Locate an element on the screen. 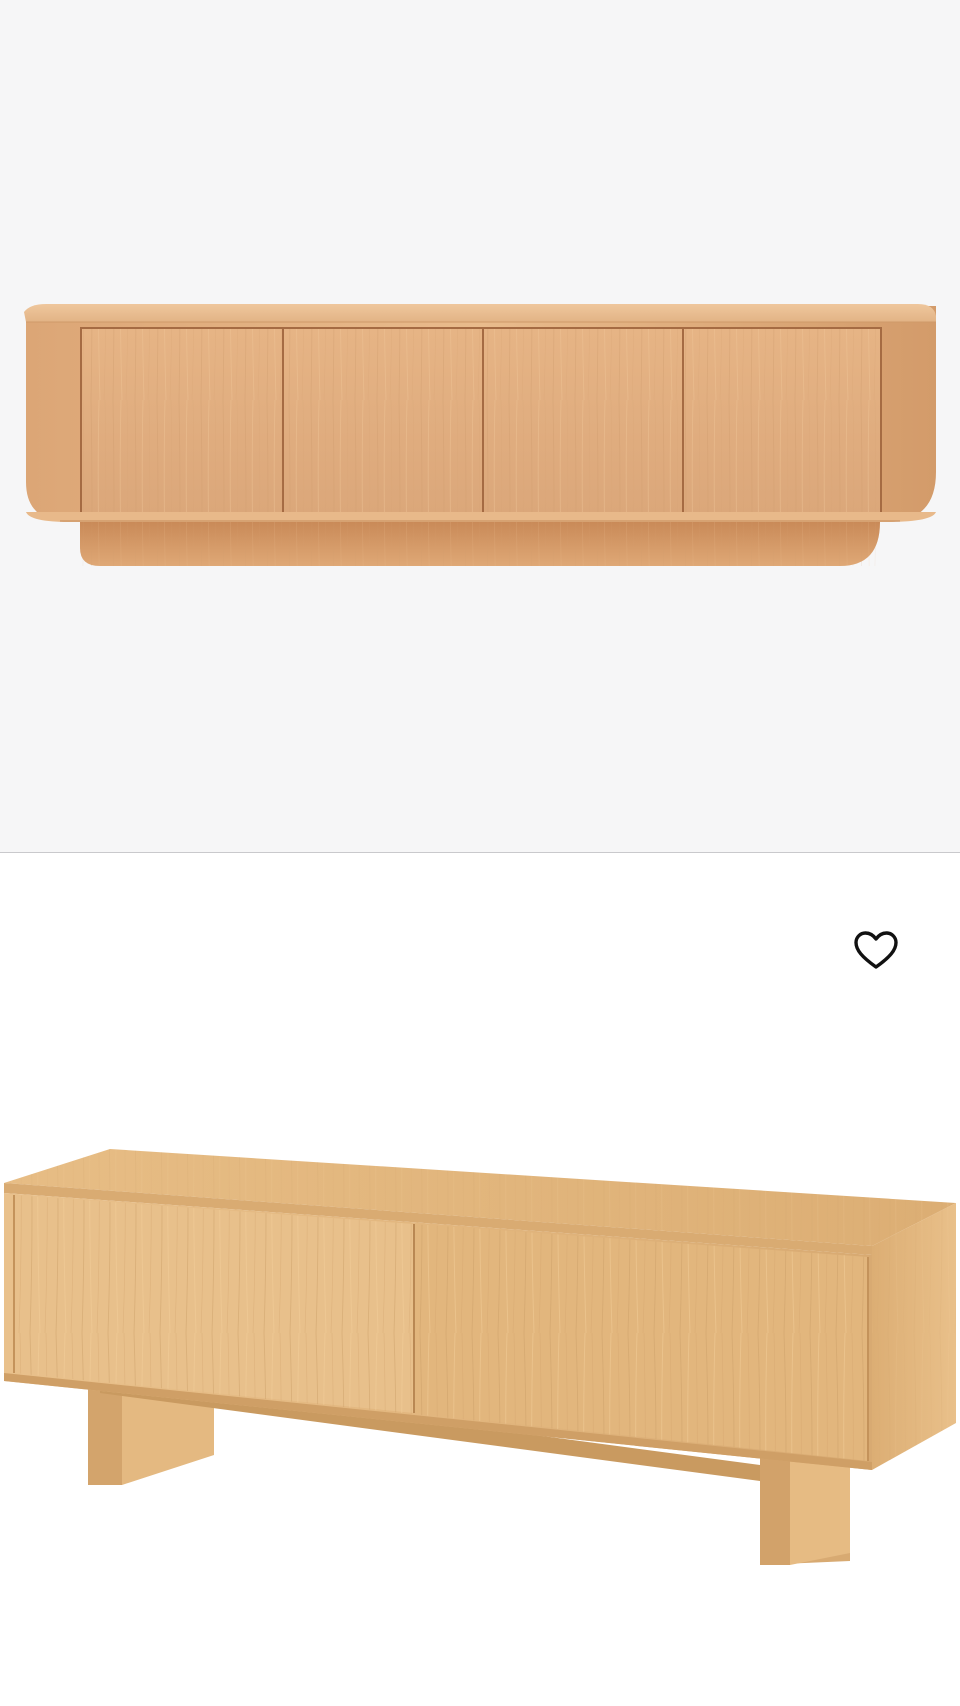  heart-outline-icon is located at coordinates (876, 950).